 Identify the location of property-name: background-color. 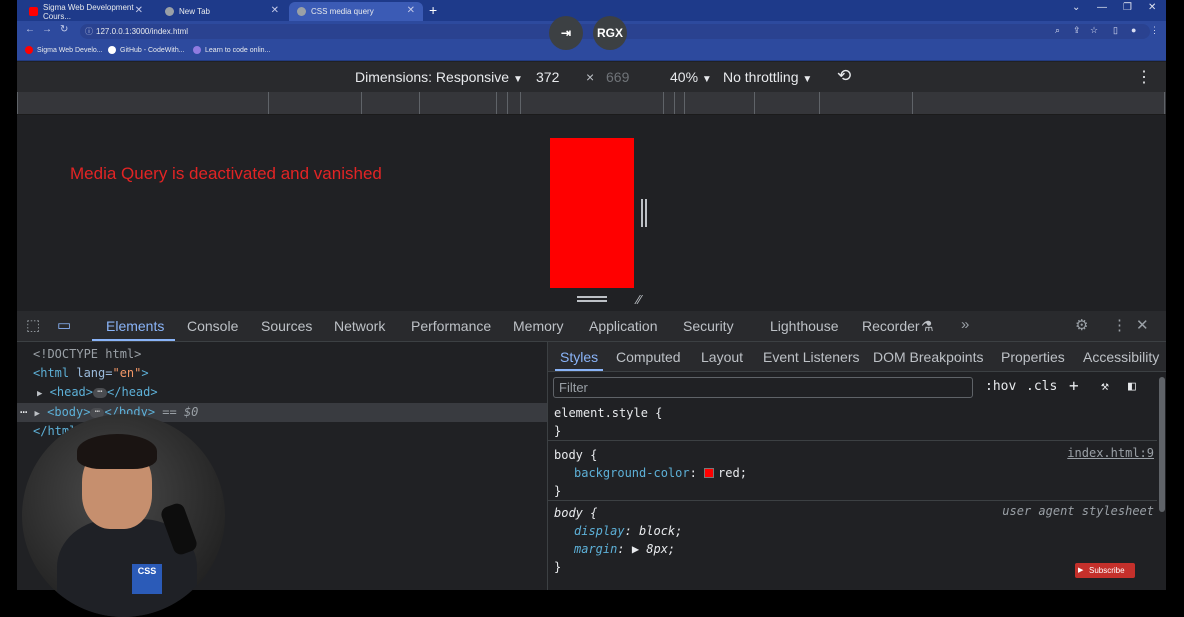
(632, 473).